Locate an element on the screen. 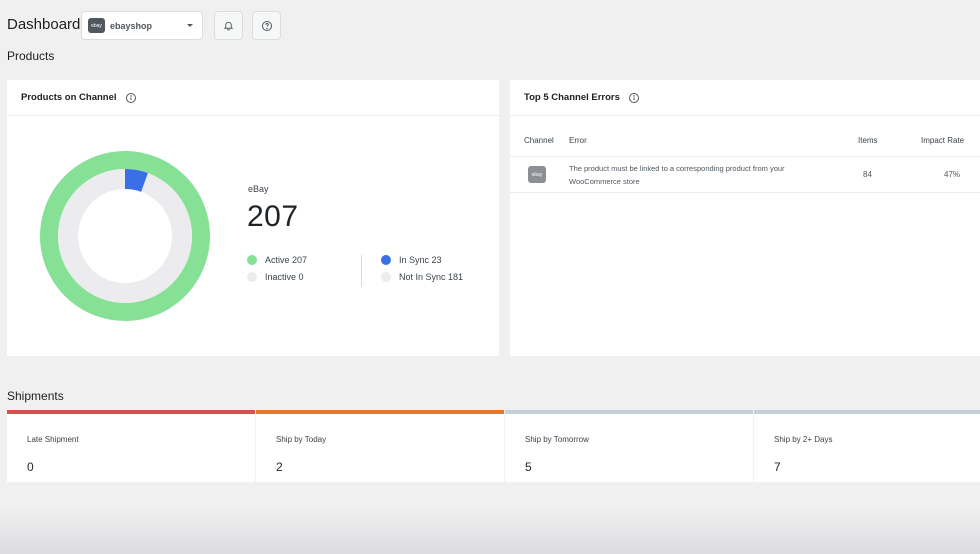 This screenshot has height=554, width=980. column-header-items: Items is located at coordinates (868, 140).